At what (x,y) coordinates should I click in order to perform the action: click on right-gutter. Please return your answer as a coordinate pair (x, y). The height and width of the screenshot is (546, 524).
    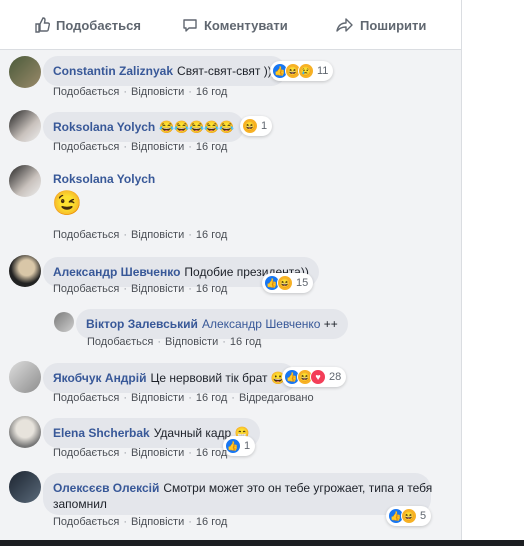
    Looking at the image, I should click on (492, 273).